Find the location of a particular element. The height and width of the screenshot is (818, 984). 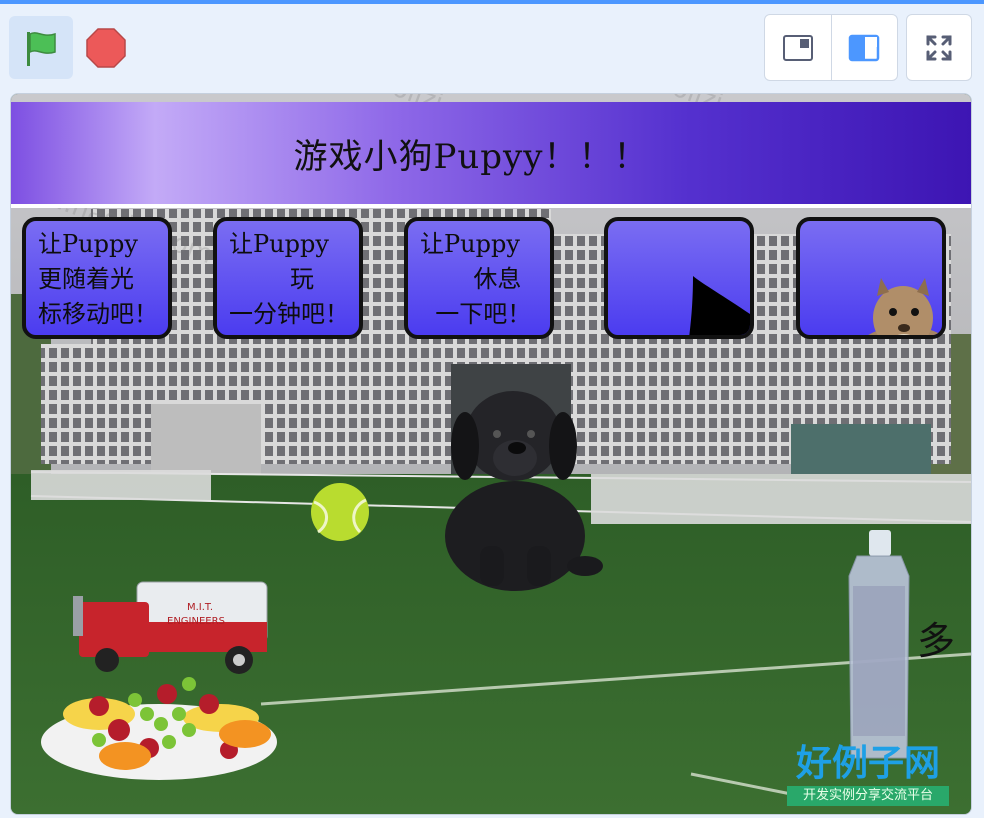

svg-text: ENGINEERS is located at coordinates (196, 621).